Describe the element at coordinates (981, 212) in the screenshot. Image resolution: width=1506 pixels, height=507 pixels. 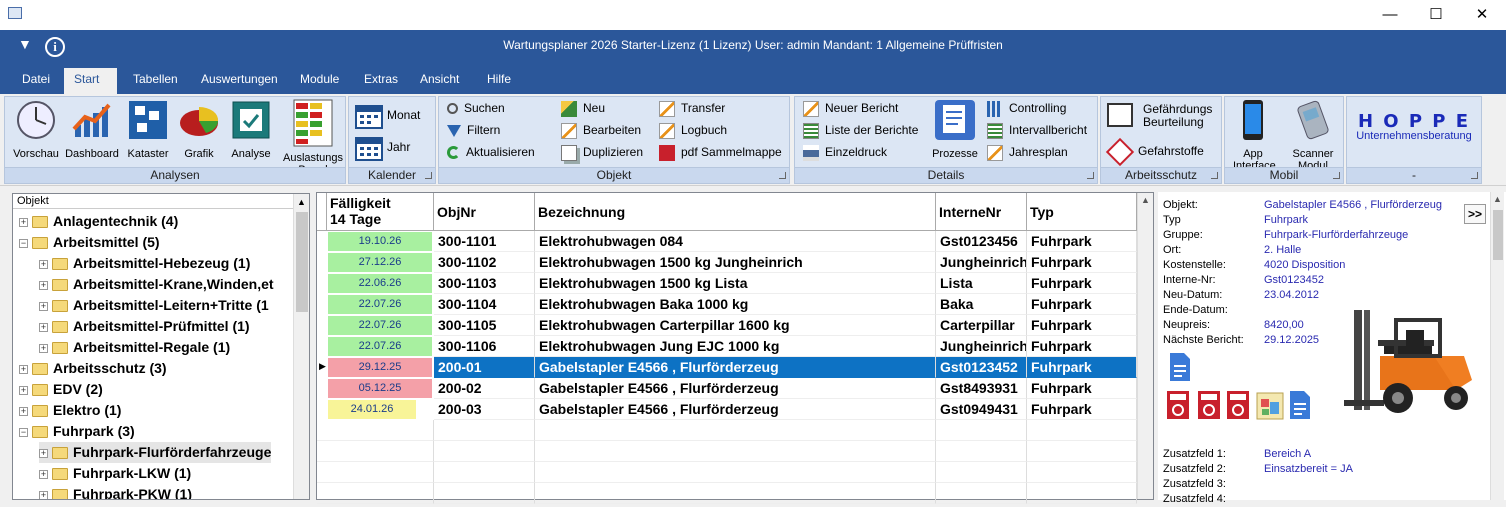
I see `col-header-internenr: InterneNr` at that location.